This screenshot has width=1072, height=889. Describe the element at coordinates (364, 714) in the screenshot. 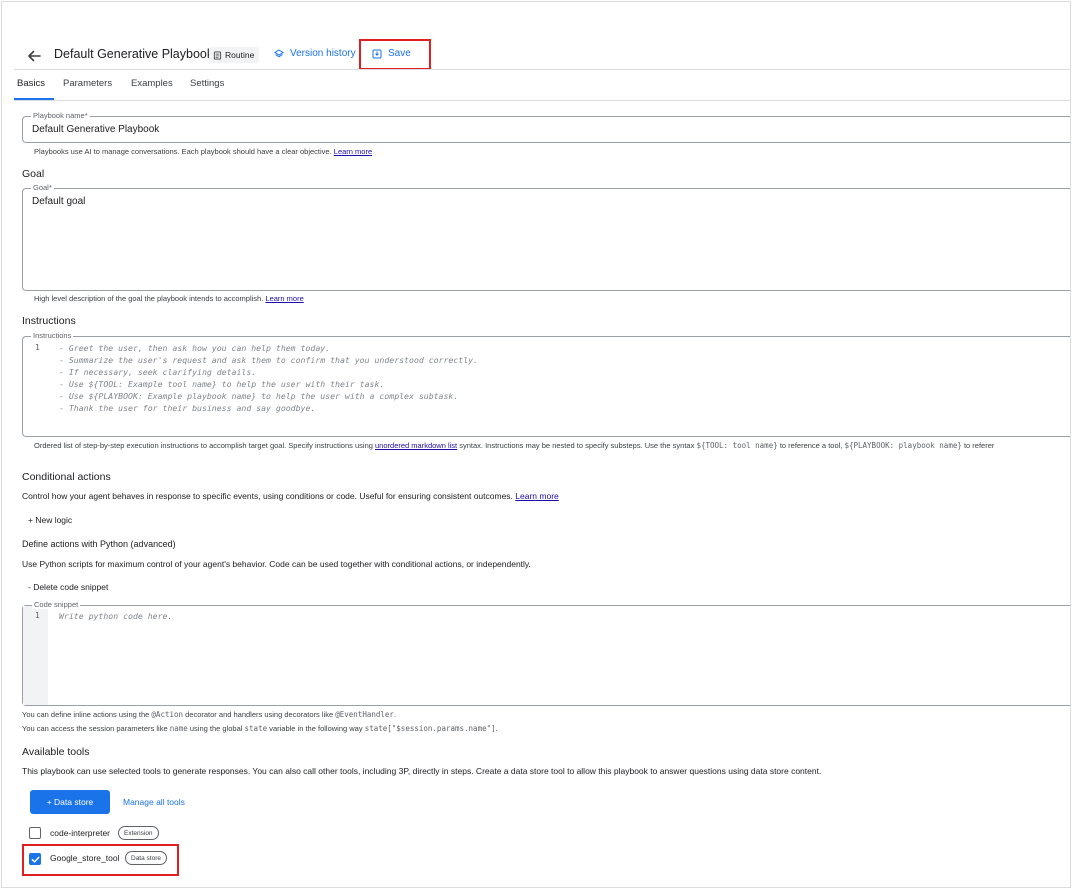

I see `event-handler-code: @EventHandler` at that location.